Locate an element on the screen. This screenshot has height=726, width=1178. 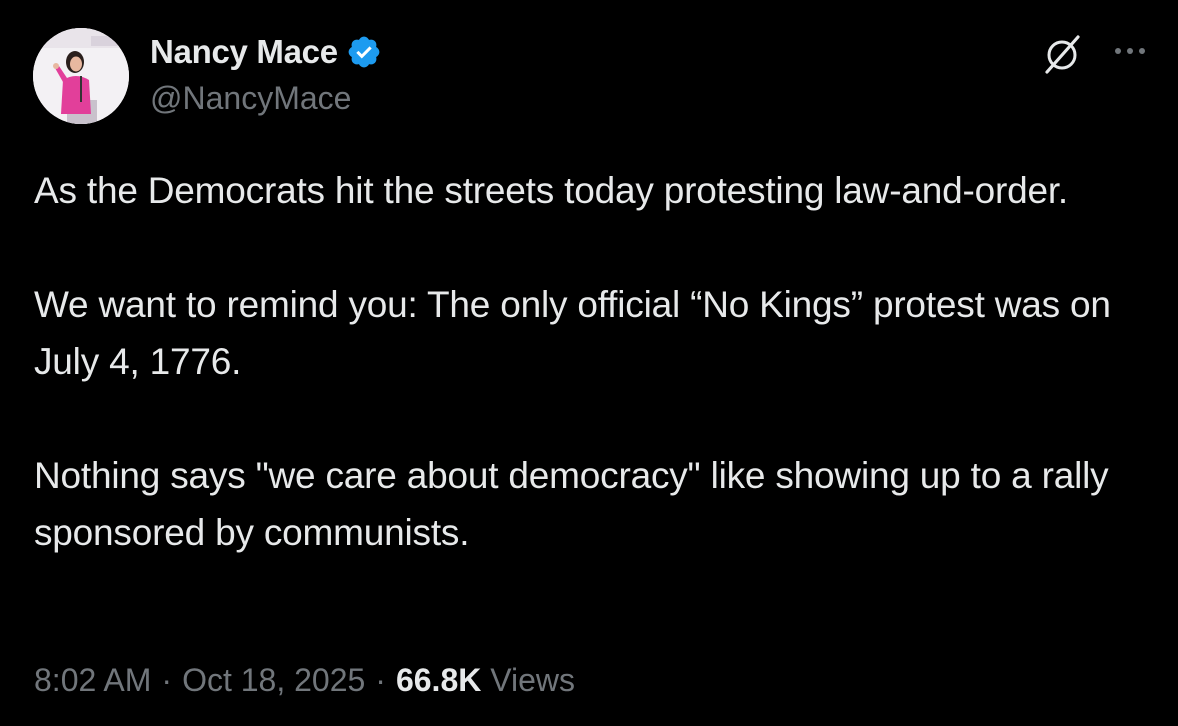
verified-badge-icon is located at coordinates (364, 52).